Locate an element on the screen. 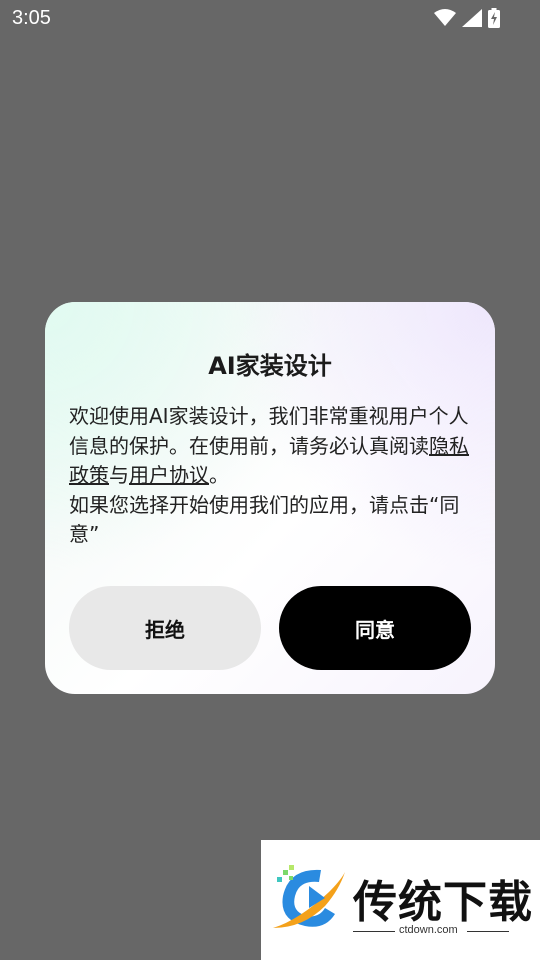 This screenshot has height=960, width=540. reject-button: 拒绝 is located at coordinates (165, 628).